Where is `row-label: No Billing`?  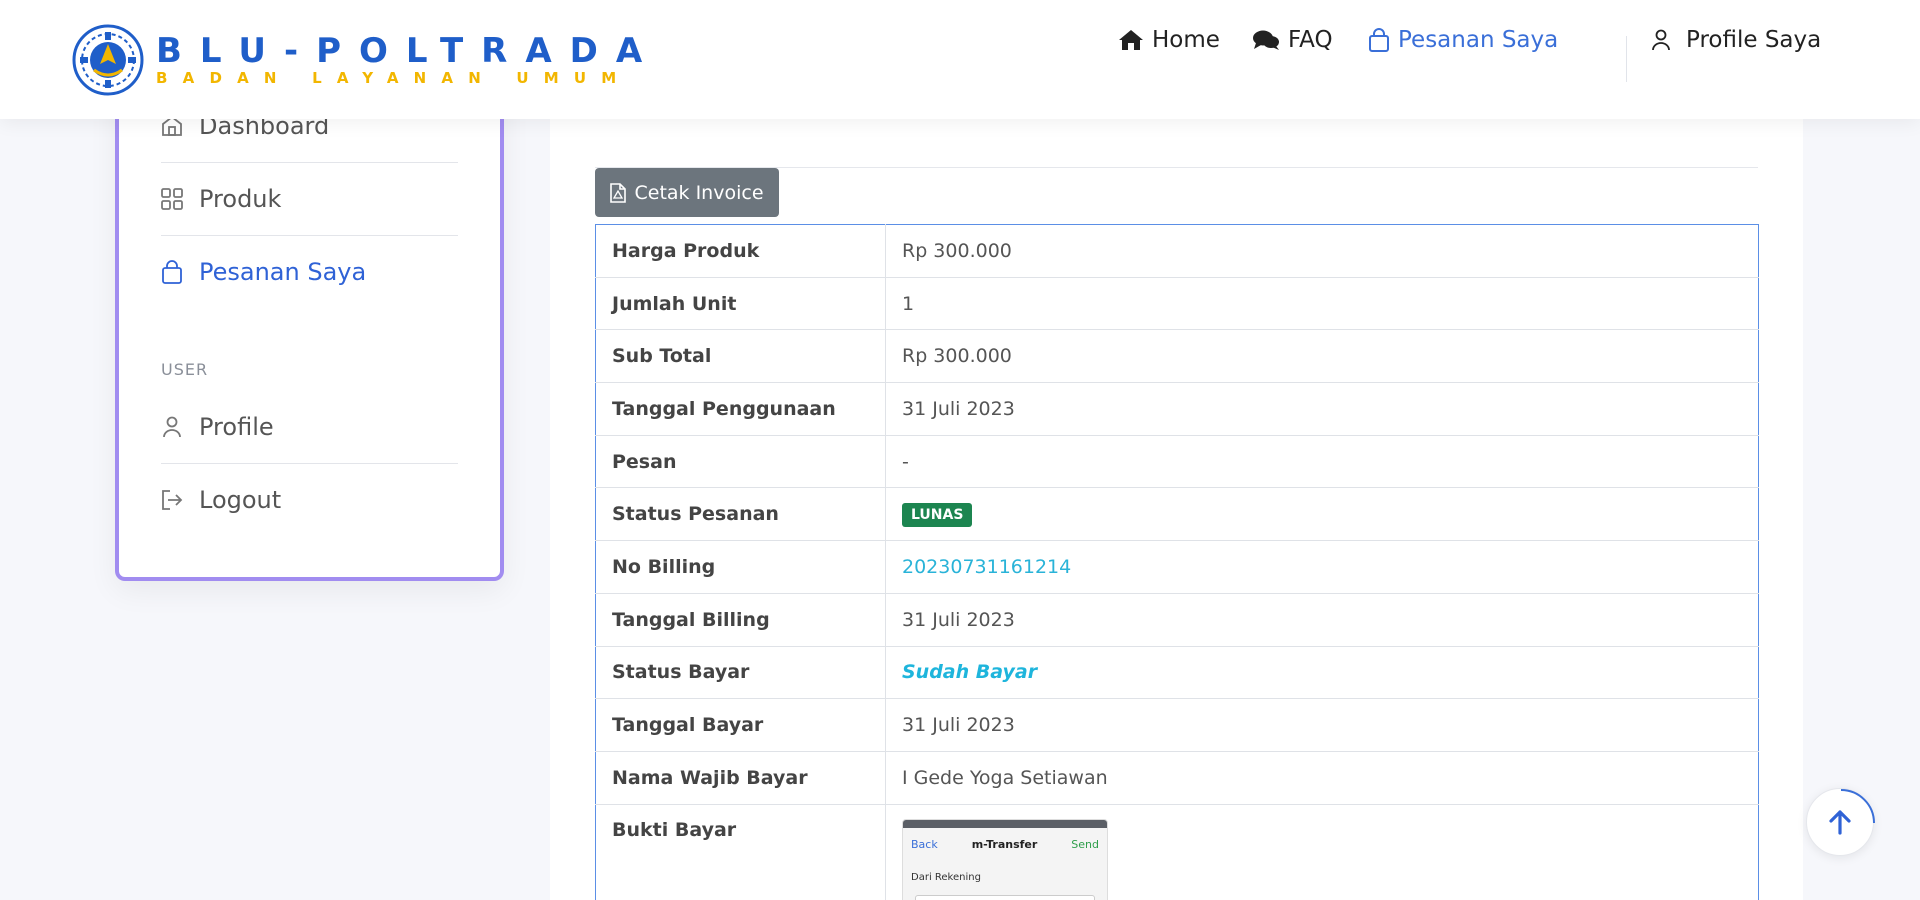
row-label: No Billing is located at coordinates (740, 567).